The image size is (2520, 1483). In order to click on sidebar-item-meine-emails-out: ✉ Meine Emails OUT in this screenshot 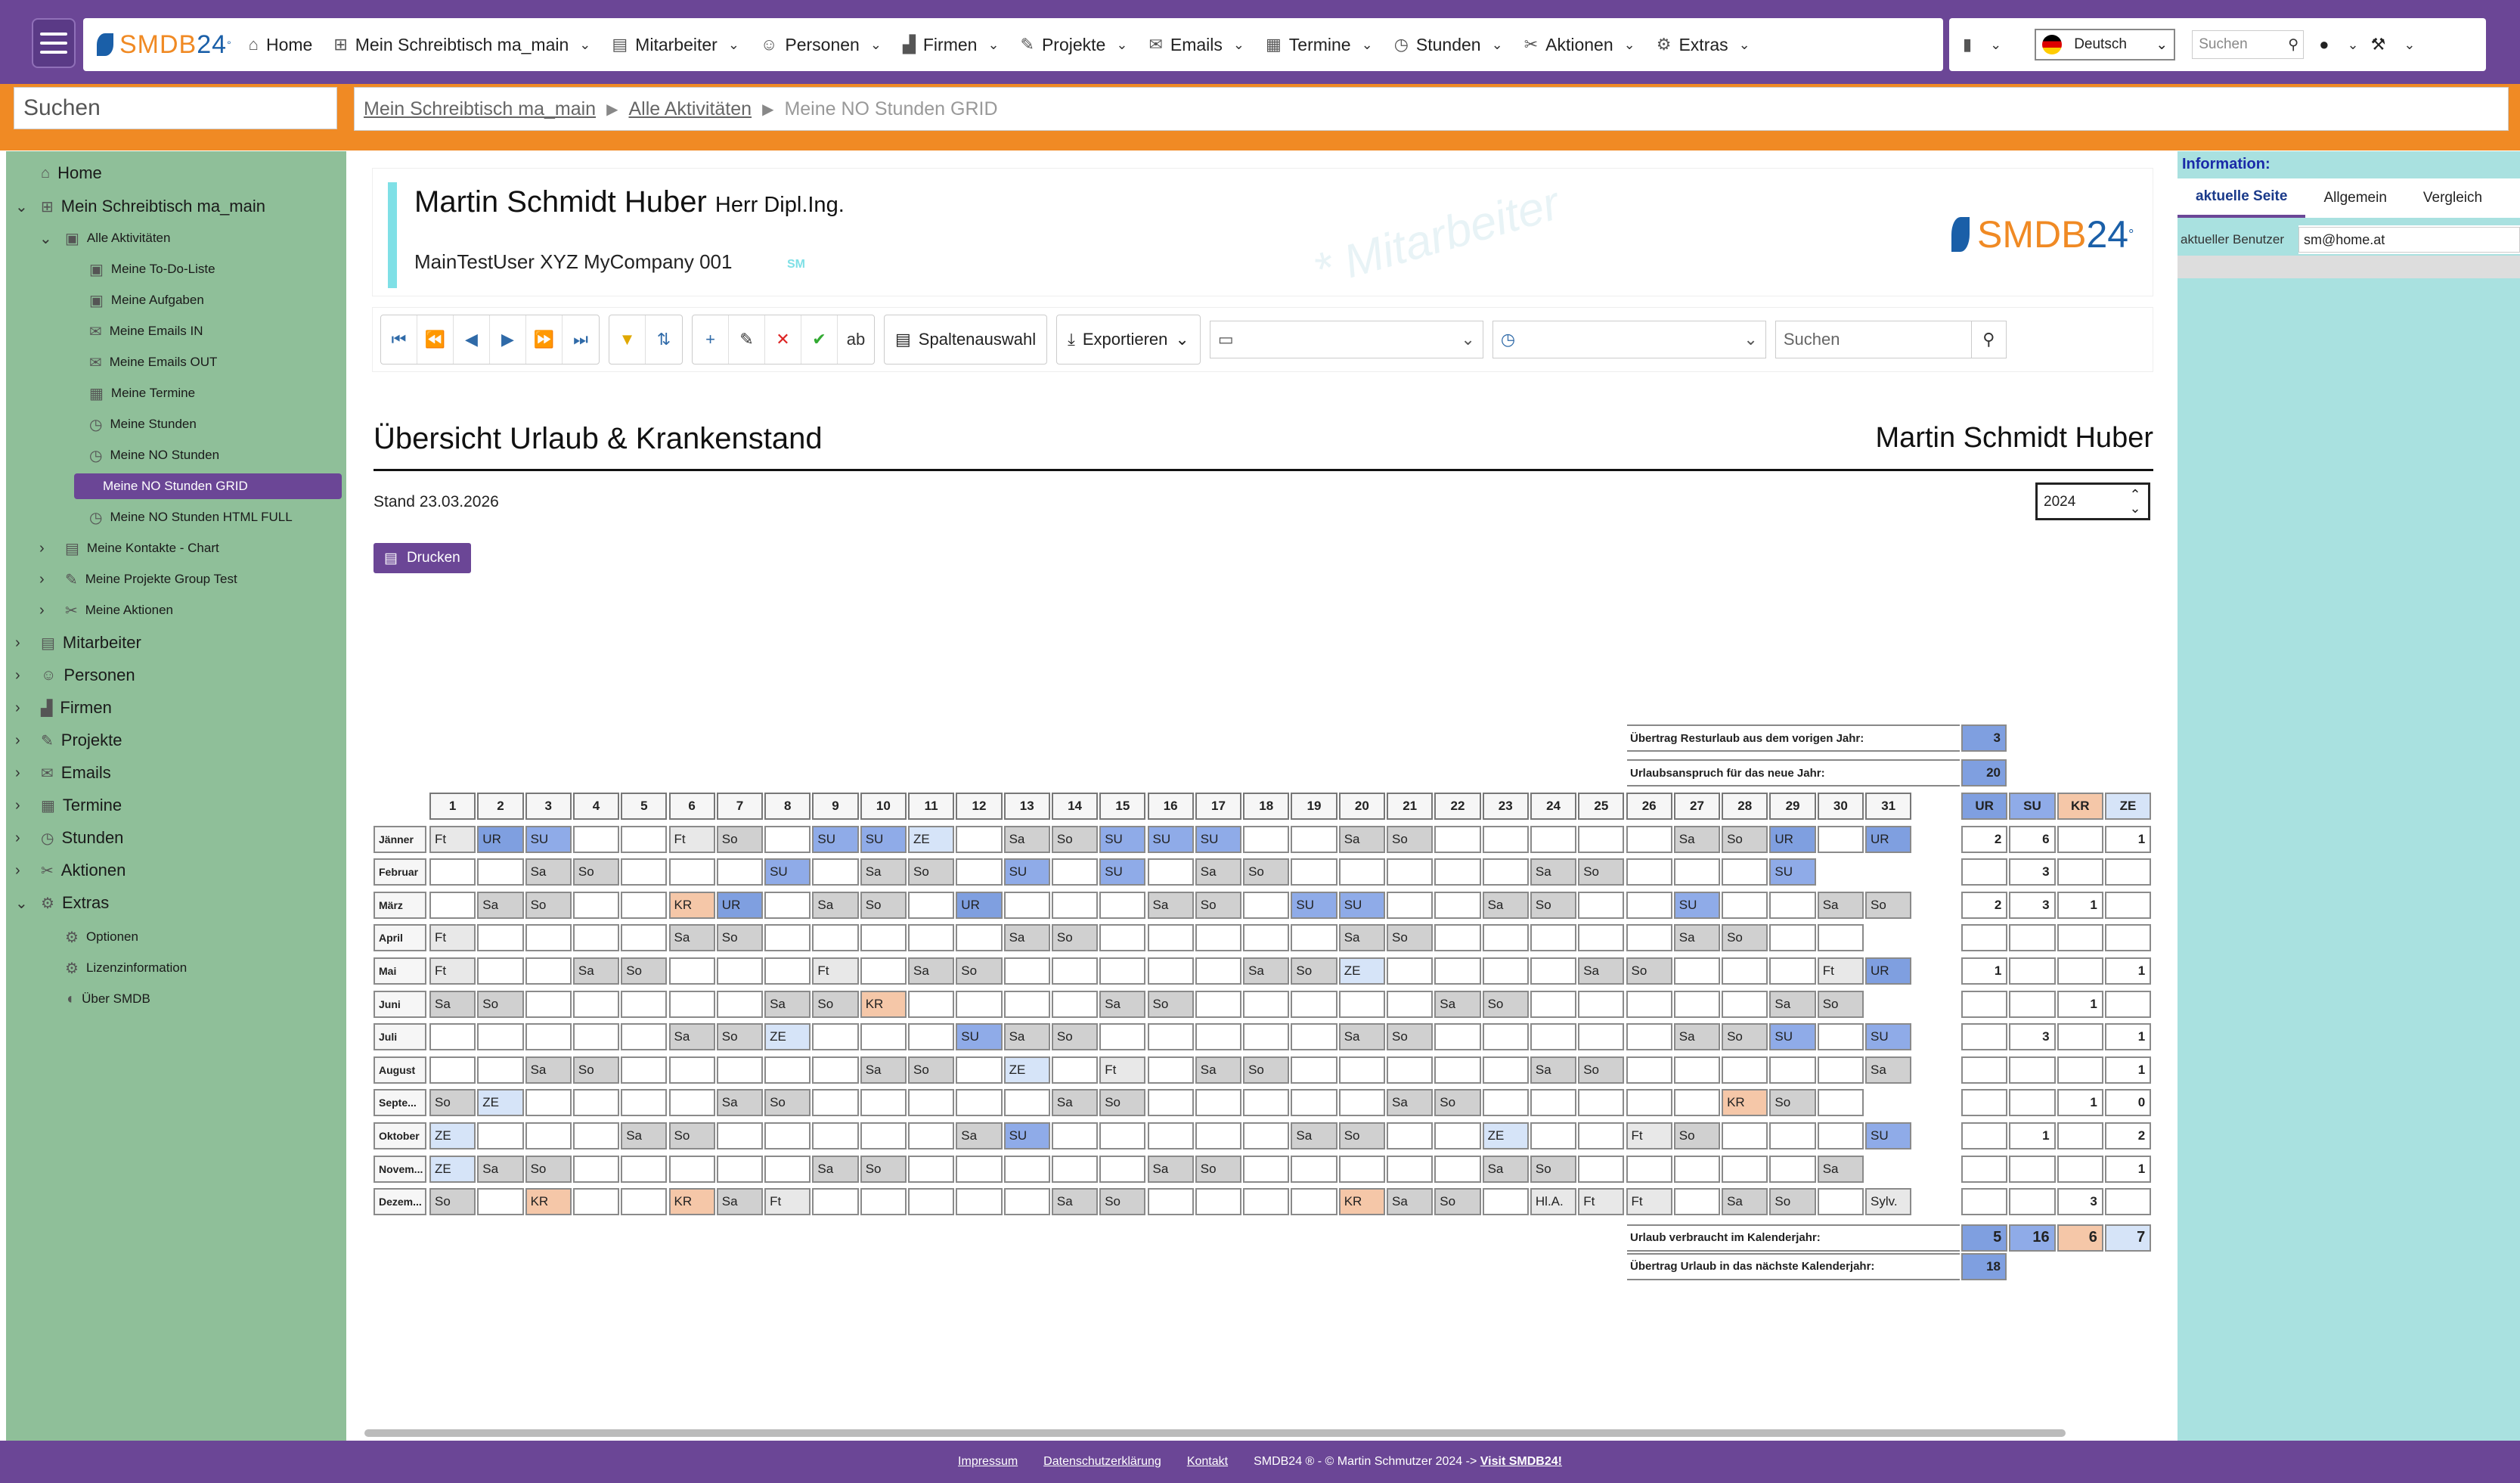, I will do `click(153, 362)`.